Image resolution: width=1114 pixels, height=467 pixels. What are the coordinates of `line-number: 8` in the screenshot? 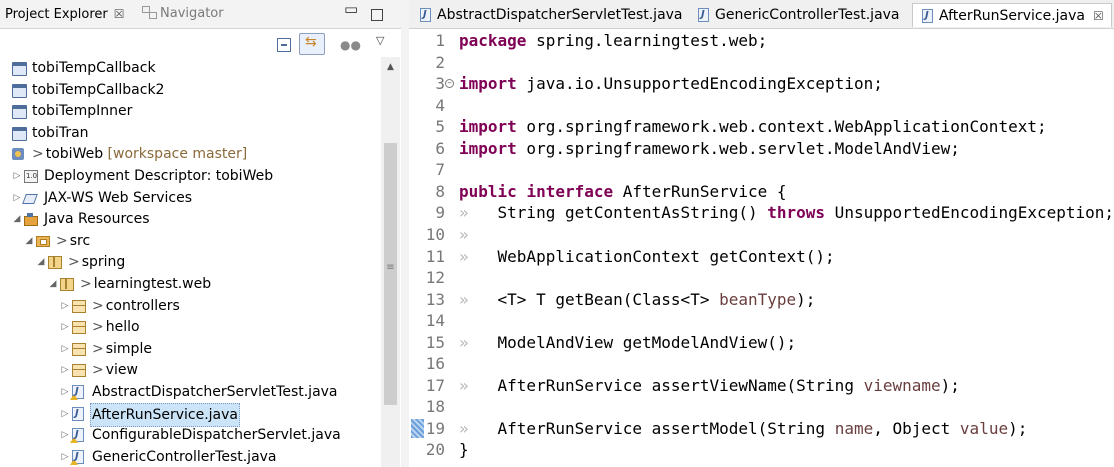 It's located at (440, 191).